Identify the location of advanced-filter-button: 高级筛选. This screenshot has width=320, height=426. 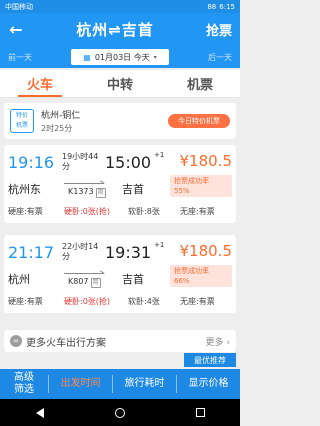
(24, 384).